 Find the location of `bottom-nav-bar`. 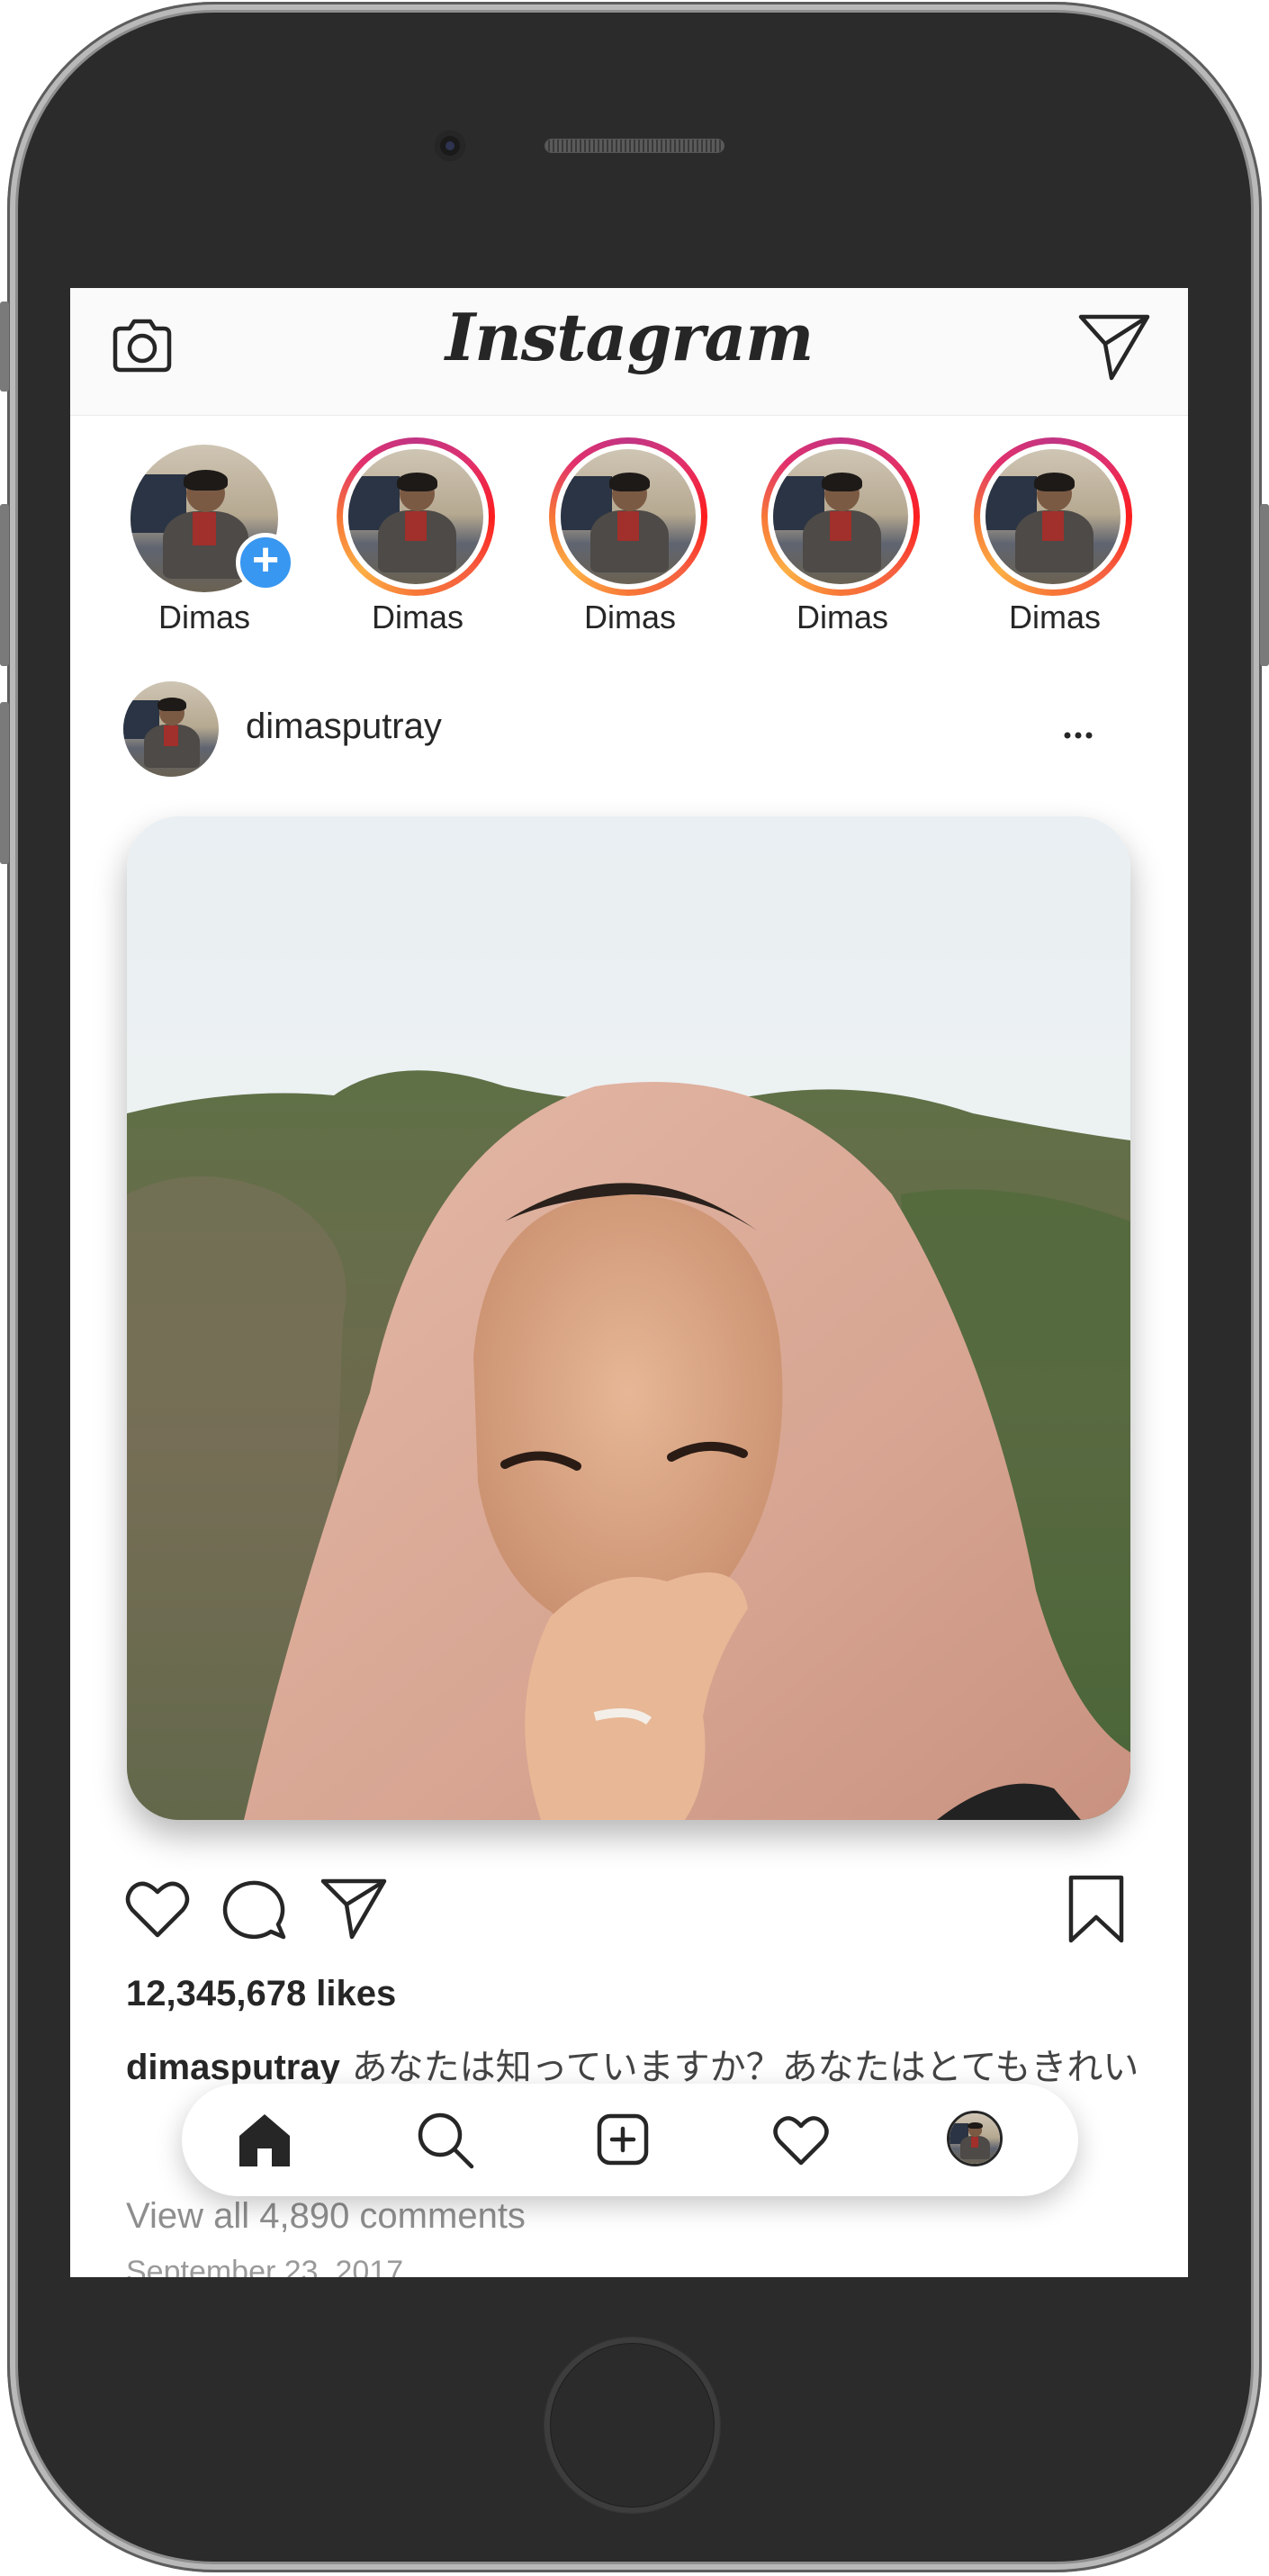

bottom-nav-bar is located at coordinates (630, 2140).